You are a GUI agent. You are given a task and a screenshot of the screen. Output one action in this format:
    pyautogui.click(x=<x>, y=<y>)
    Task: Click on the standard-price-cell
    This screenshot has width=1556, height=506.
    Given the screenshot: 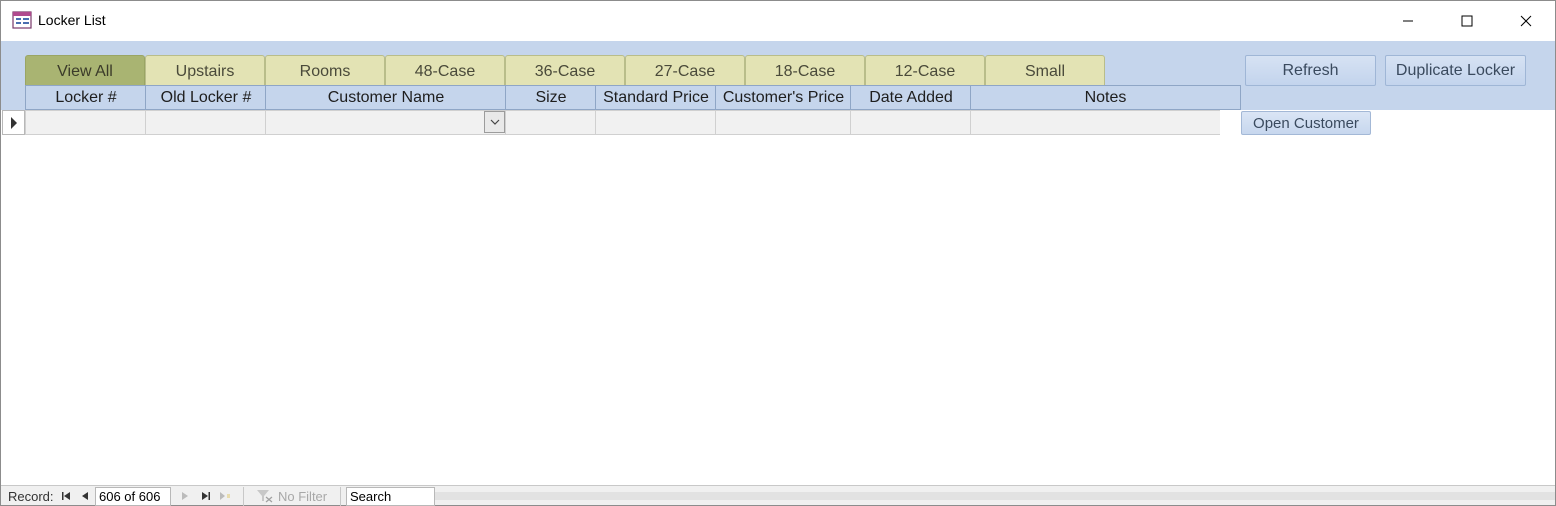 What is the action you would take?
    pyautogui.click(x=655, y=122)
    